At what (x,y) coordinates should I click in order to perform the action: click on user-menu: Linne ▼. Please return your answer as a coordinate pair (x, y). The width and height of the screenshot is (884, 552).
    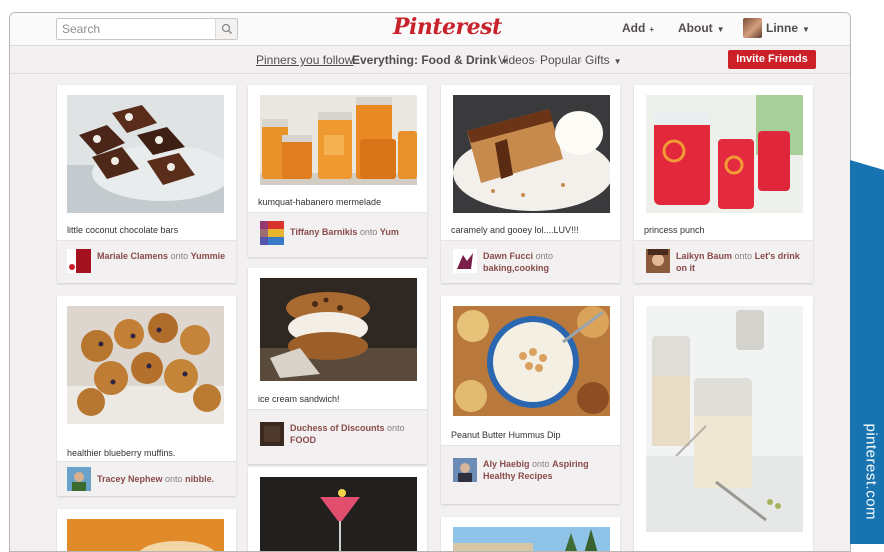
    Looking at the image, I should click on (788, 28).